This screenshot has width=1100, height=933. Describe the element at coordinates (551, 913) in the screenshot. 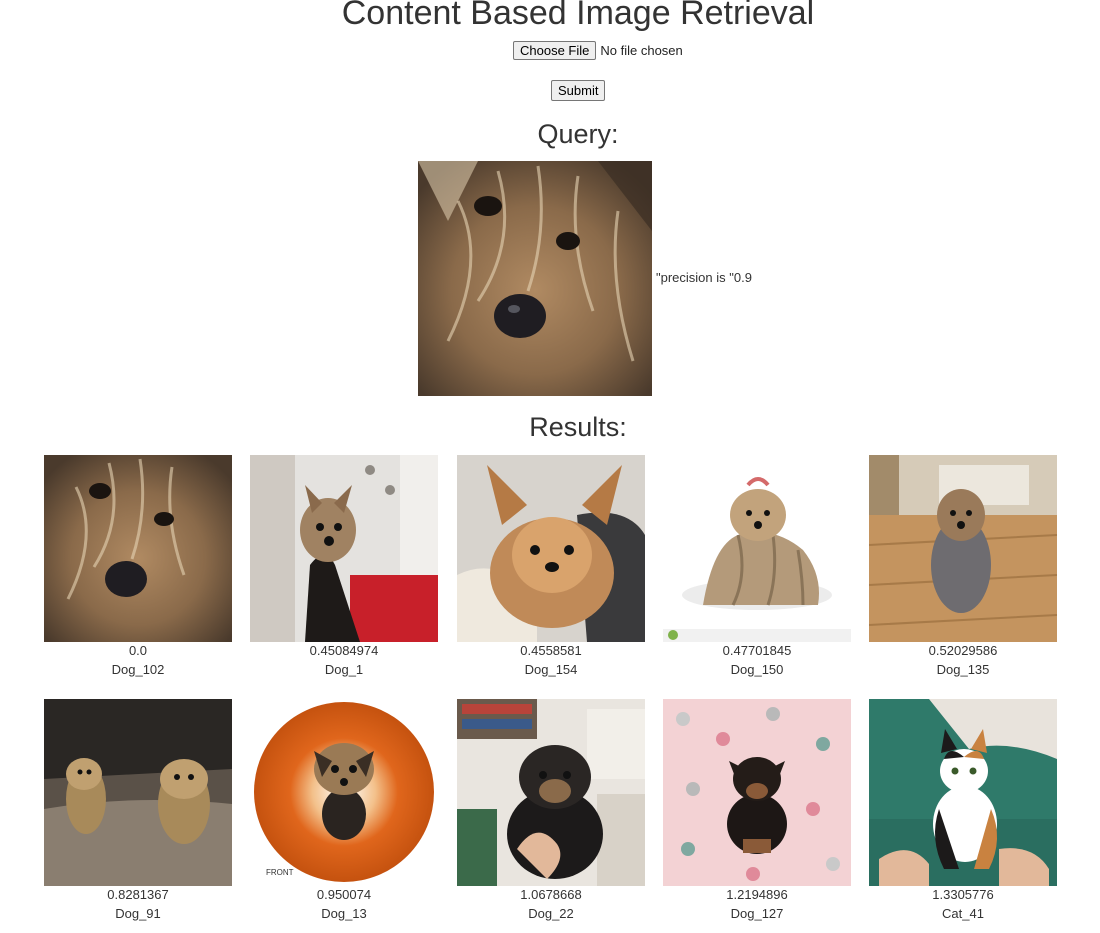

I see `result-label: Dog_22` at that location.